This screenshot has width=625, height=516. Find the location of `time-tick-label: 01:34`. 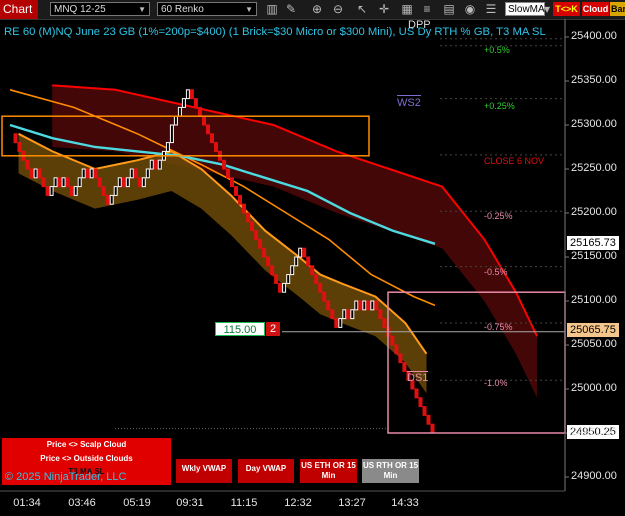

time-tick-label: 01:34 is located at coordinates (27, 503).